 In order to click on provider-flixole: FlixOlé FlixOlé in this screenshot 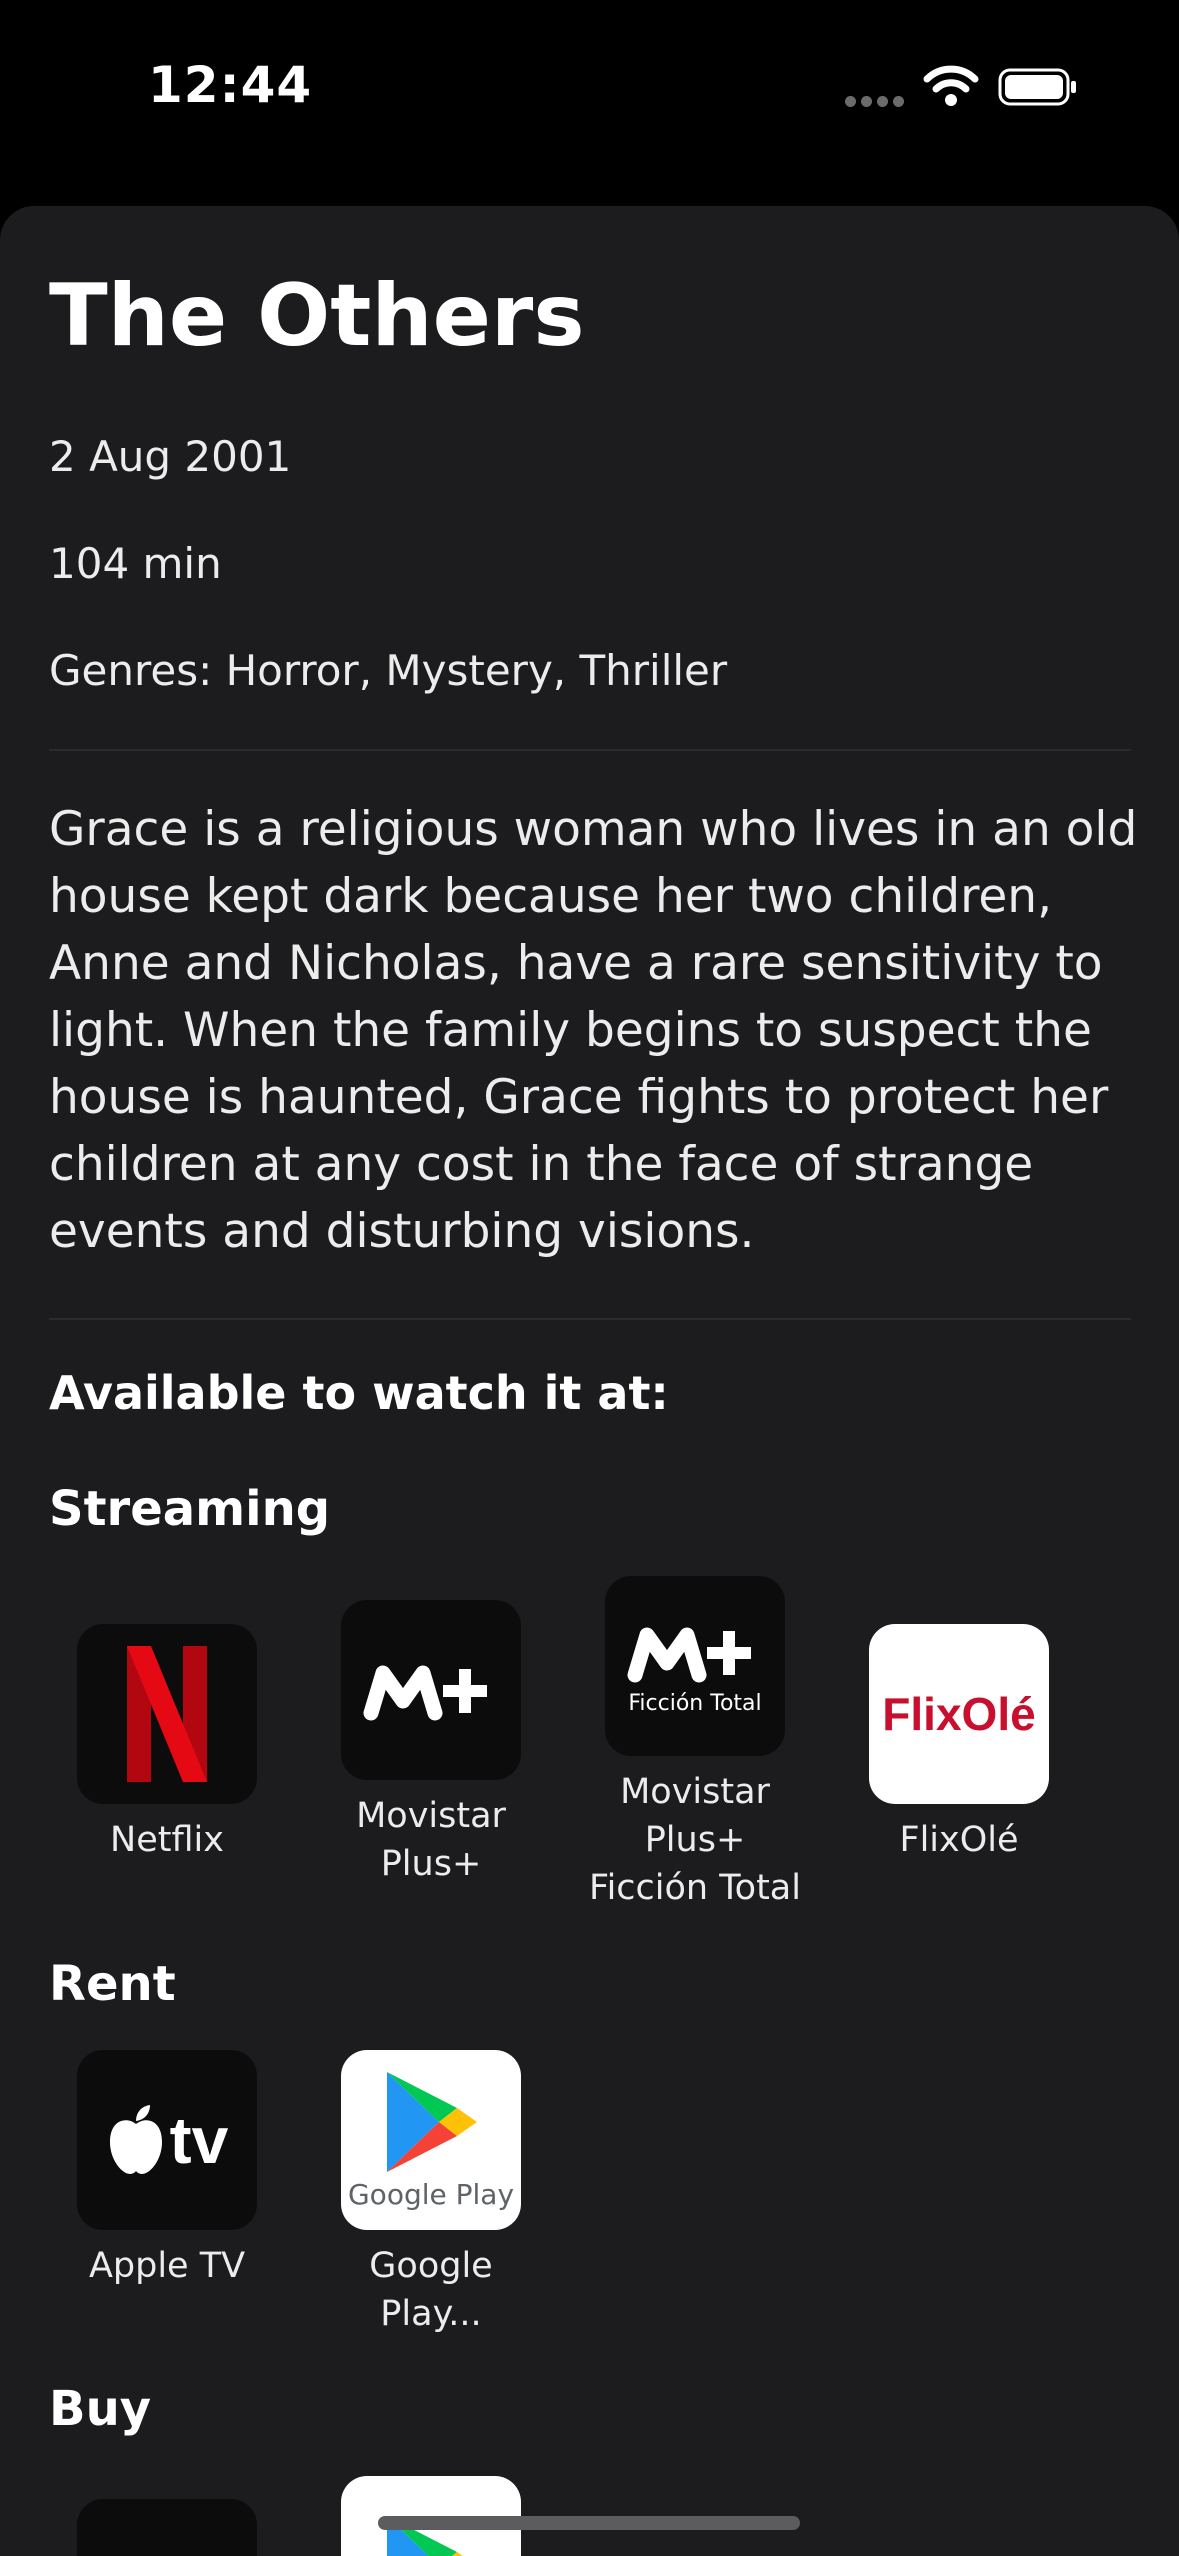, I will do `click(959, 1744)`.